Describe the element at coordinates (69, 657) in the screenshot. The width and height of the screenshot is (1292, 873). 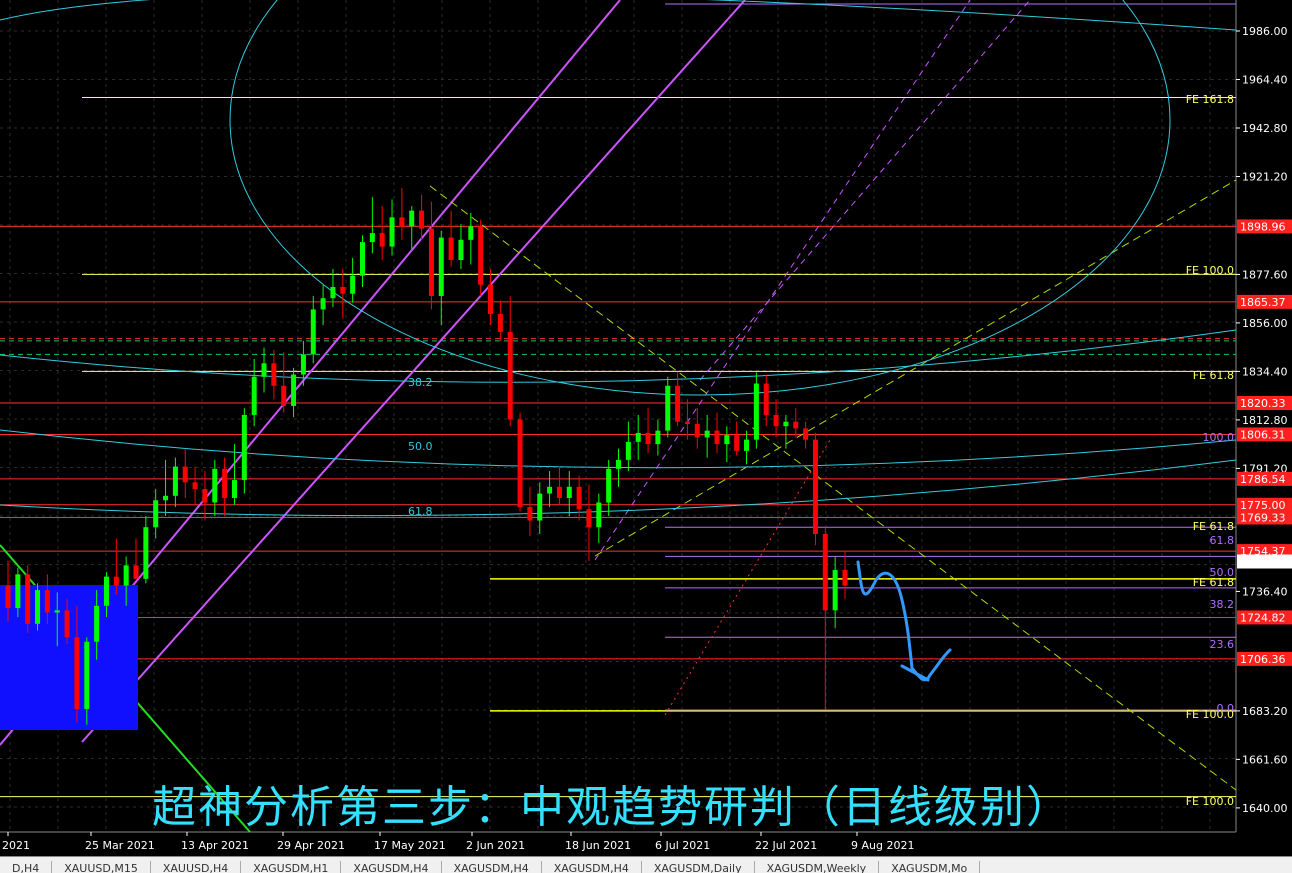
I see `blue-zone-box` at that location.